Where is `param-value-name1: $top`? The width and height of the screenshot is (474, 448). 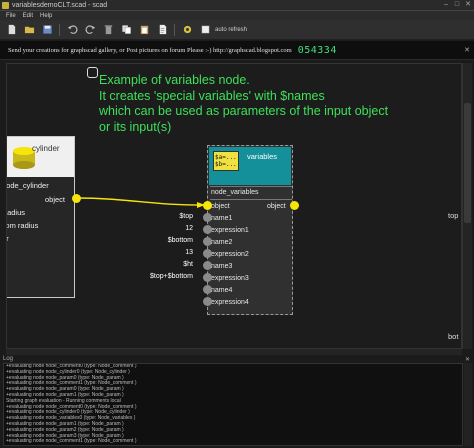 param-value-name1: $top is located at coordinates (186, 216).